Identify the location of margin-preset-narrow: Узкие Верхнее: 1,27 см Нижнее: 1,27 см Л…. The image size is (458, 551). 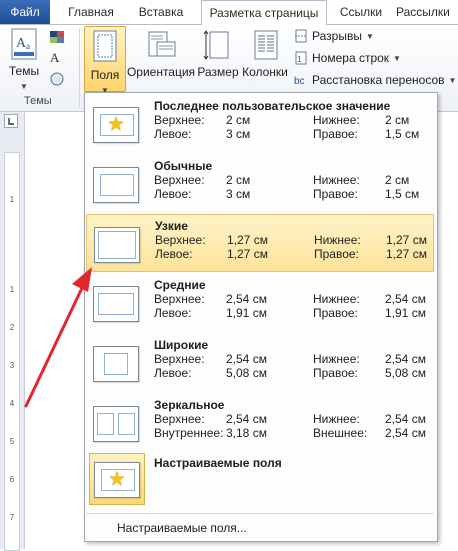
(260, 243).